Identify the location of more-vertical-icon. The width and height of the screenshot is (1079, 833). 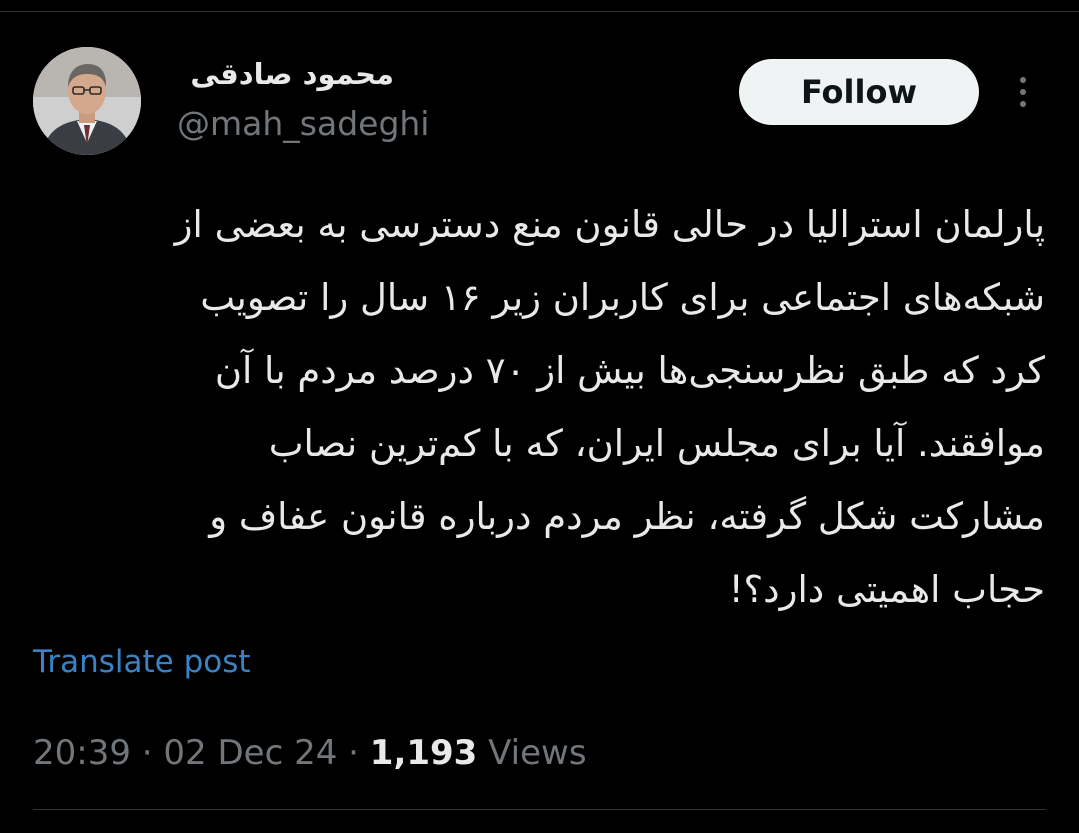
(1023, 80).